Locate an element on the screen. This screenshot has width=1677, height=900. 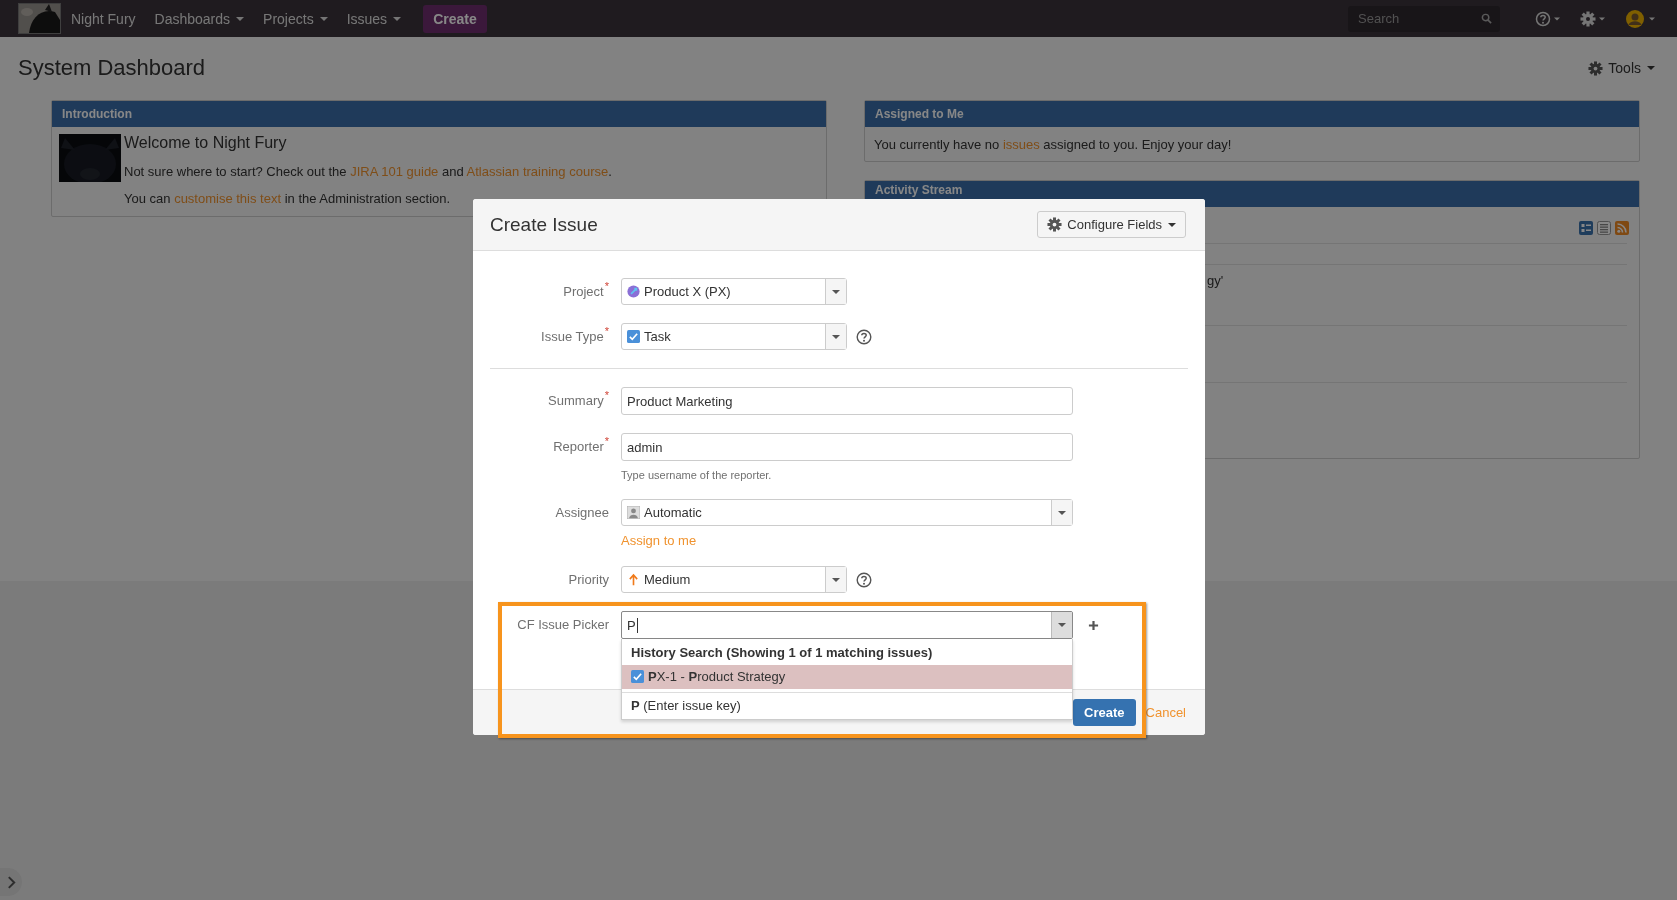
chevron-icon is located at coordinates (11, 882).